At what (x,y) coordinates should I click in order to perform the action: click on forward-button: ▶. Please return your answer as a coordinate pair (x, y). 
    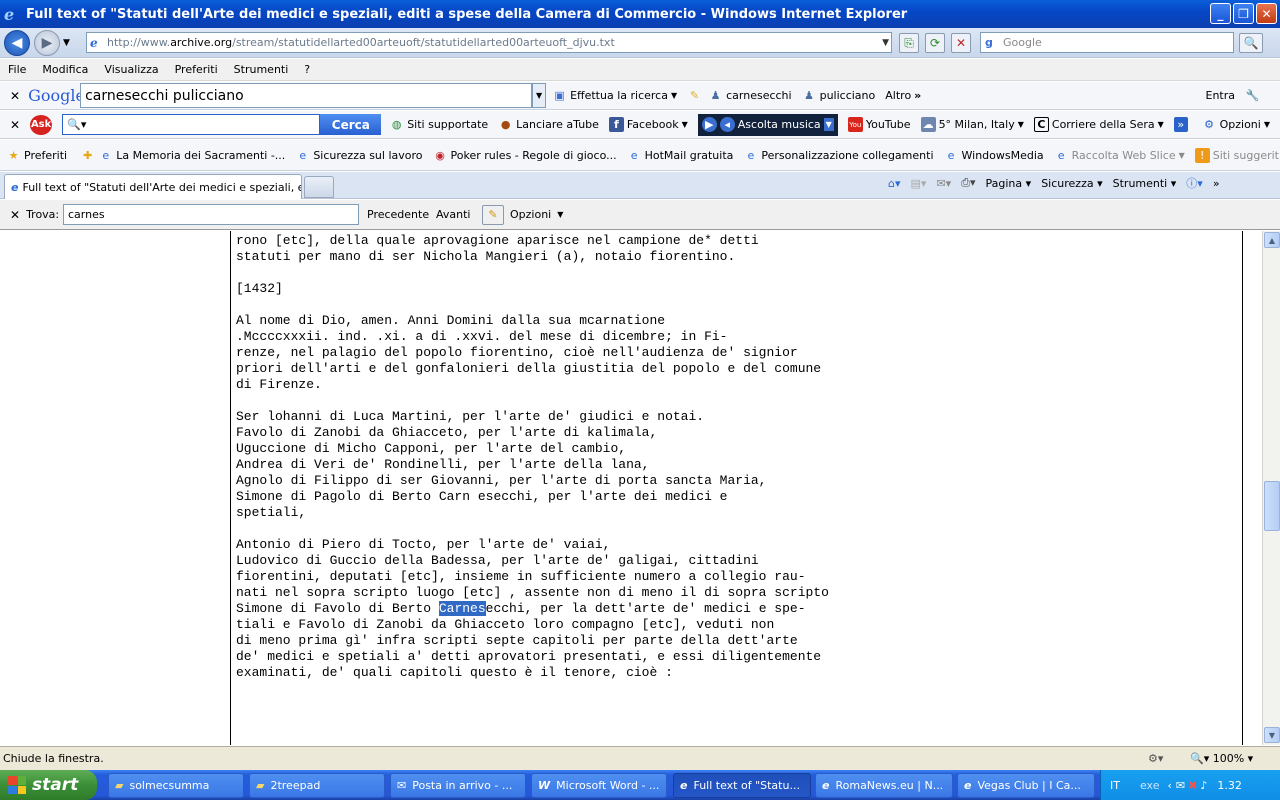
    Looking at the image, I should click on (47, 42).